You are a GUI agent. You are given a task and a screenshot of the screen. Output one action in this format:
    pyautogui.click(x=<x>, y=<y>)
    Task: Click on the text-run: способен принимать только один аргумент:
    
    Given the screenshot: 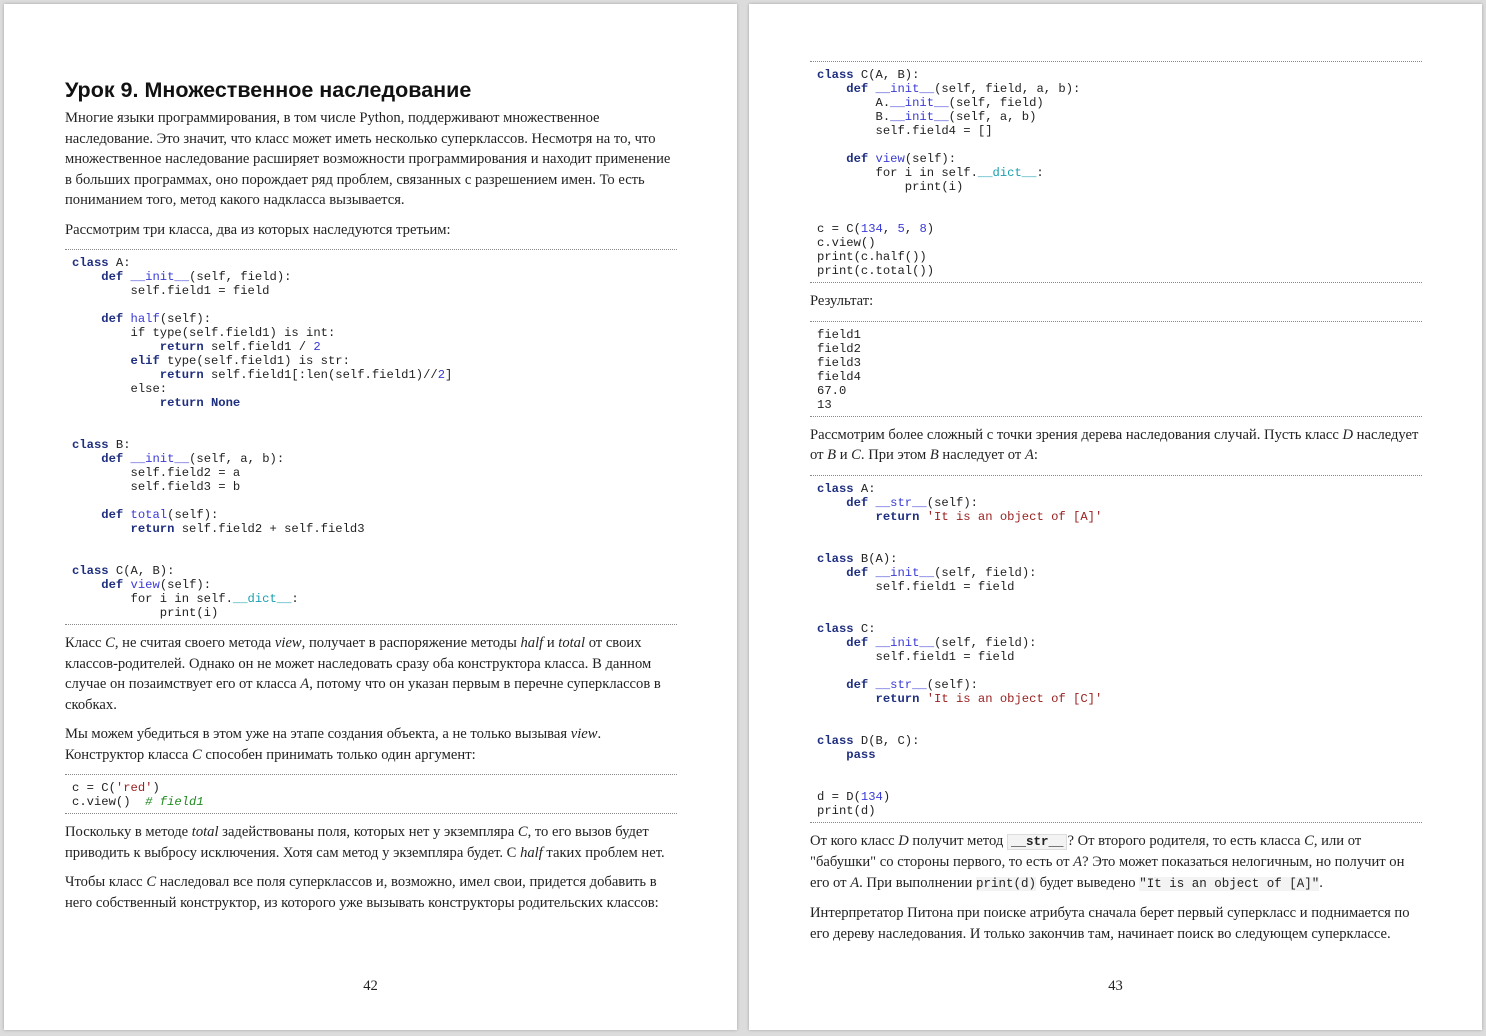 What is the action you would take?
    pyautogui.click(x=338, y=754)
    